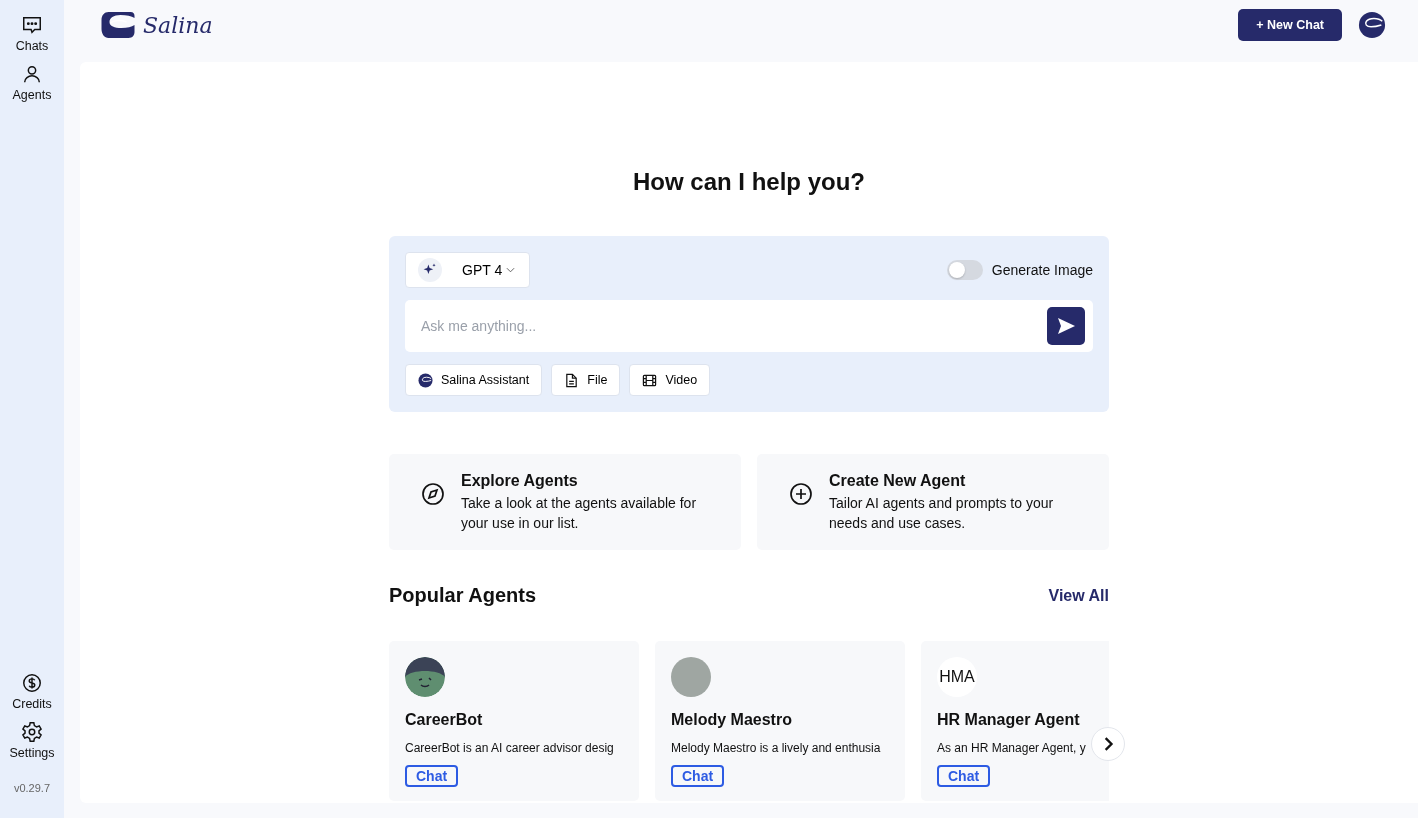 The width and height of the screenshot is (1418, 818). What do you see at coordinates (650, 380) in the screenshot?
I see `film-icon` at bounding box center [650, 380].